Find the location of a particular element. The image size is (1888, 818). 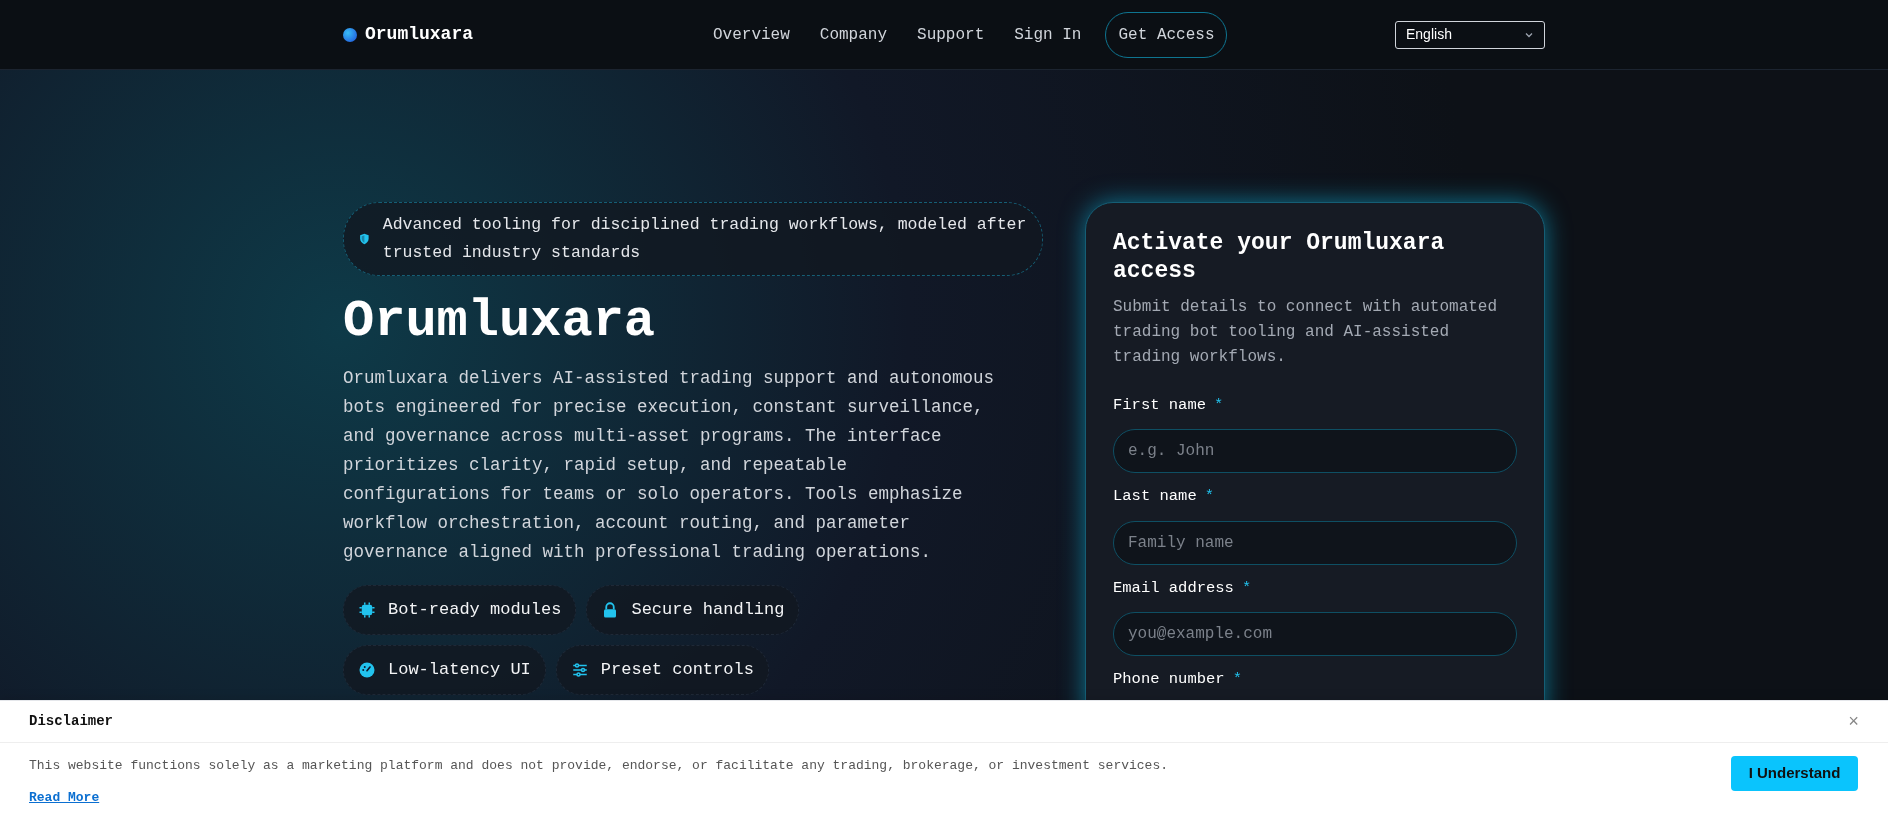

brand-name: Orumluxara is located at coordinates (419, 34).